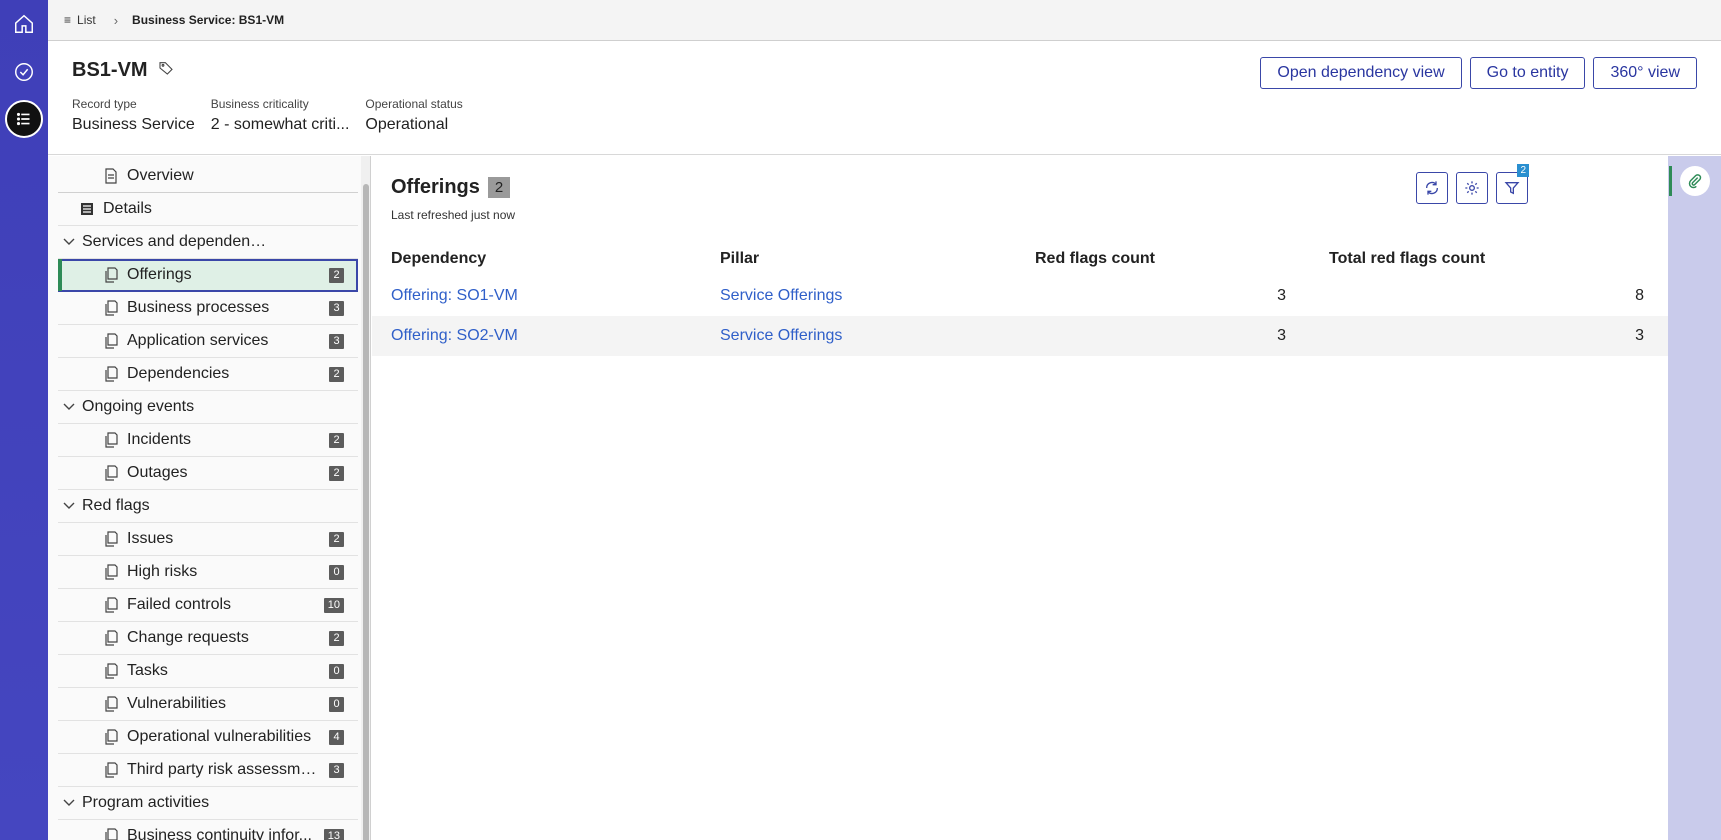  I want to click on sidebar-item-change-requests: Change requests 2, so click(208, 638).